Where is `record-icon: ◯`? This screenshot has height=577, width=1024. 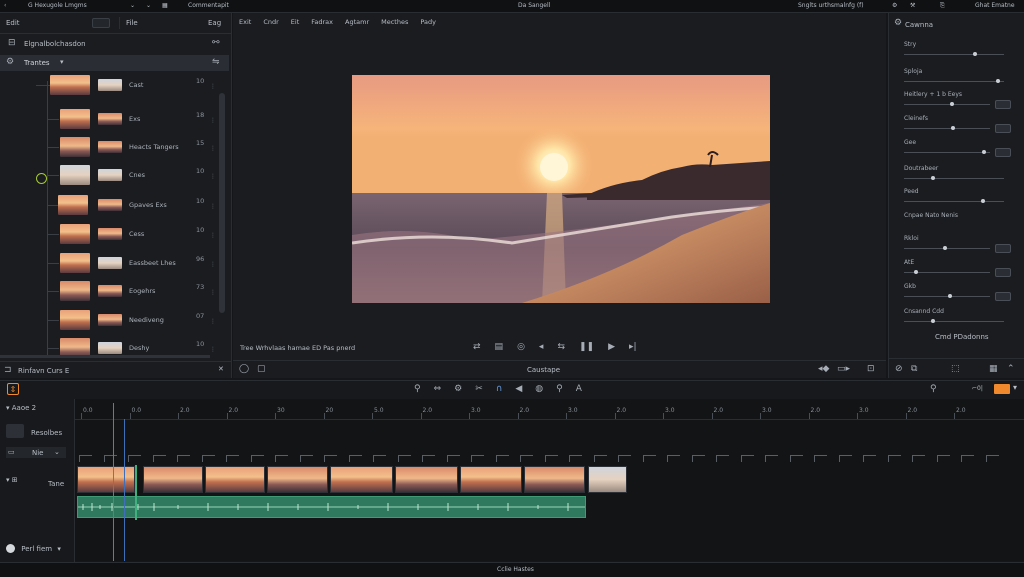
record-icon: ◯ is located at coordinates (244, 369).